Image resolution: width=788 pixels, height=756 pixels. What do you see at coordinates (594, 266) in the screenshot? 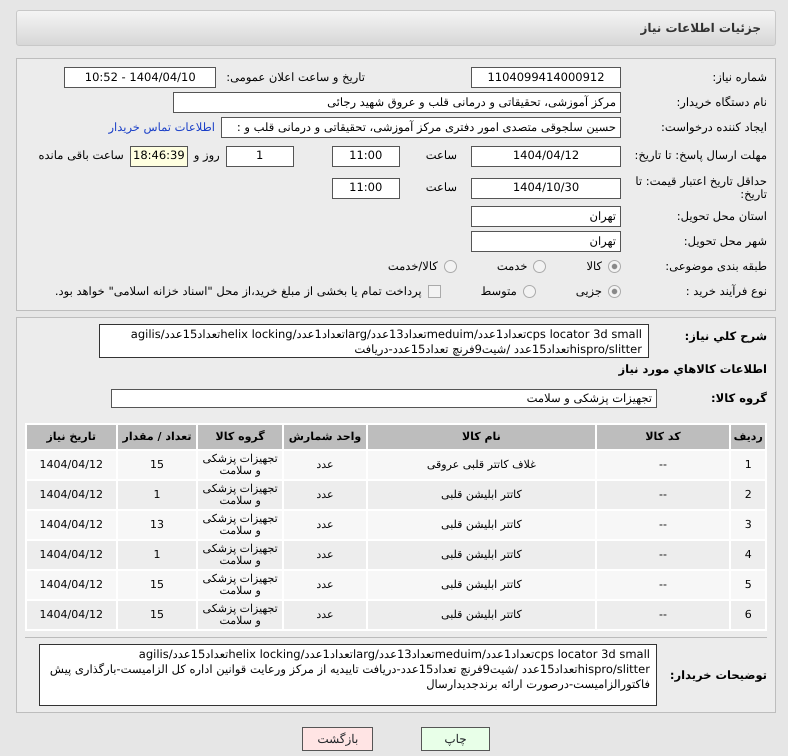
I see `radio-label: کالا` at bounding box center [594, 266].